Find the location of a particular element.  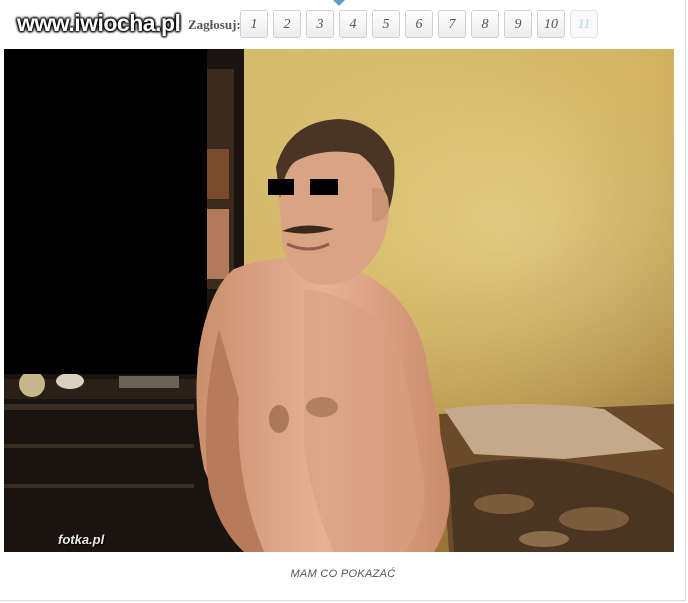

vote-button-9: 9 is located at coordinates (518, 24).